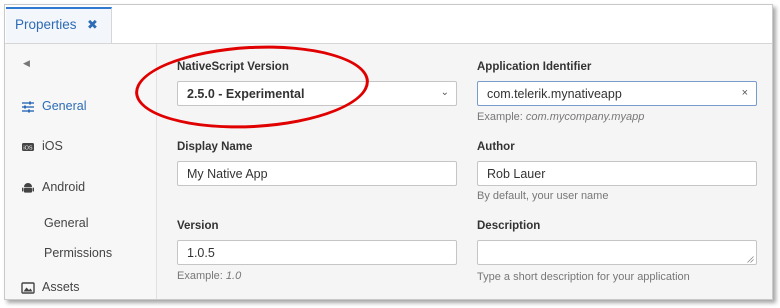 Image resolution: width=780 pixels, height=308 pixels. Describe the element at coordinates (750, 259) in the screenshot. I see `resize-handle-icon` at that location.